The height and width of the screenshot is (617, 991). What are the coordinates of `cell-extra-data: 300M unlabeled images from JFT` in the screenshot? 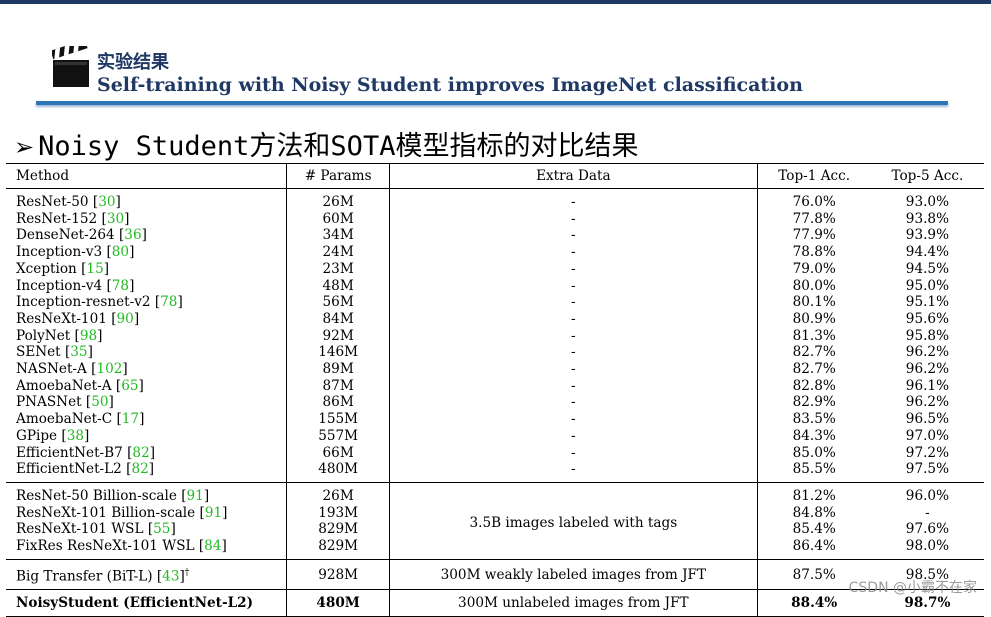 It's located at (573, 603).